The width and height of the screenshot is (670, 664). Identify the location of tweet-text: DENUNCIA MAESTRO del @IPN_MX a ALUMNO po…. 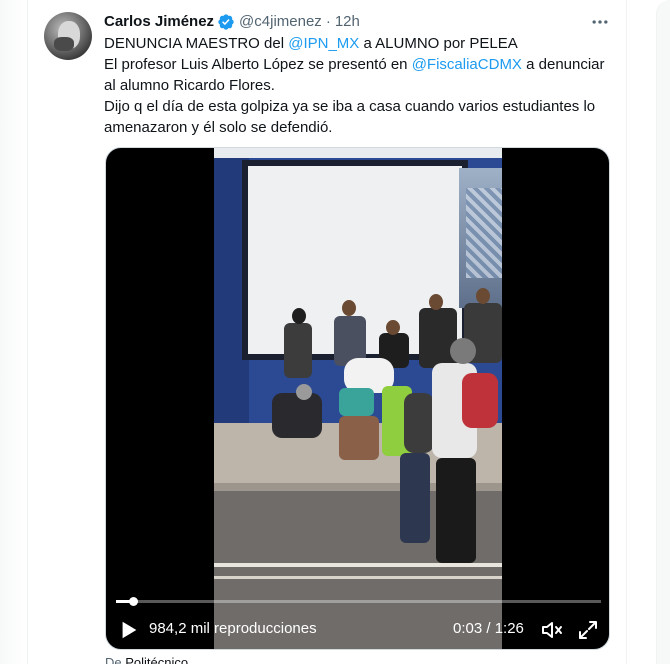
(359, 85).